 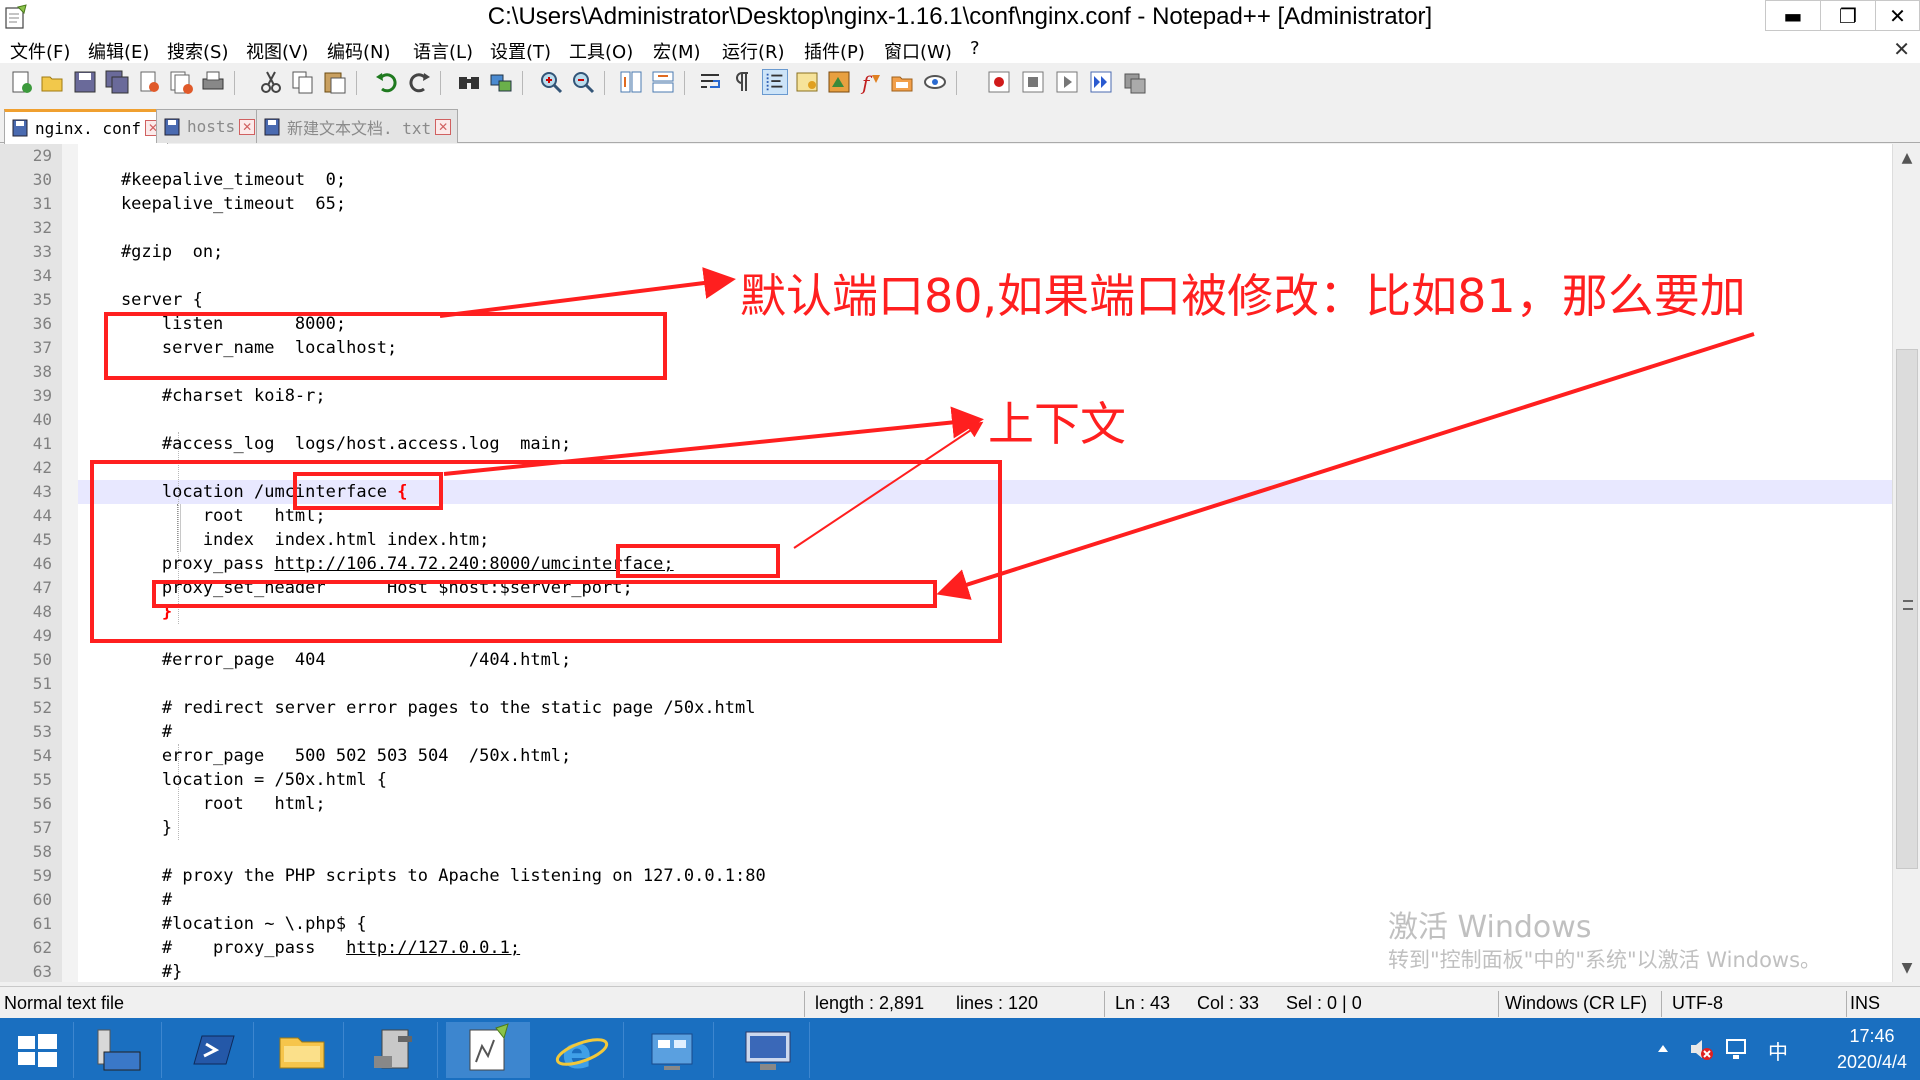 What do you see at coordinates (359, 51) in the screenshot?
I see `menu-encoding: 编码(N)` at bounding box center [359, 51].